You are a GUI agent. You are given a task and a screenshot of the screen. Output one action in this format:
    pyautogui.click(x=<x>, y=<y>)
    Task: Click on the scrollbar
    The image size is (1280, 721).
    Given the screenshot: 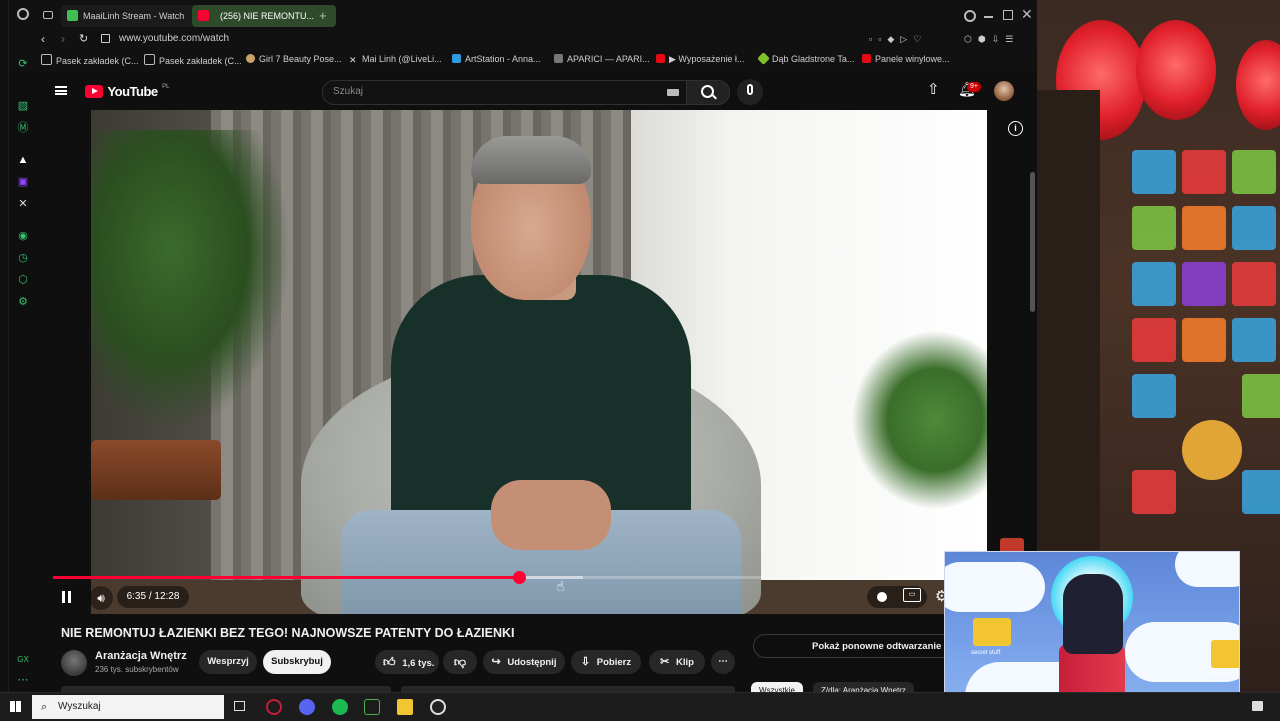 What is the action you would take?
    pyautogui.click(x=1032, y=242)
    